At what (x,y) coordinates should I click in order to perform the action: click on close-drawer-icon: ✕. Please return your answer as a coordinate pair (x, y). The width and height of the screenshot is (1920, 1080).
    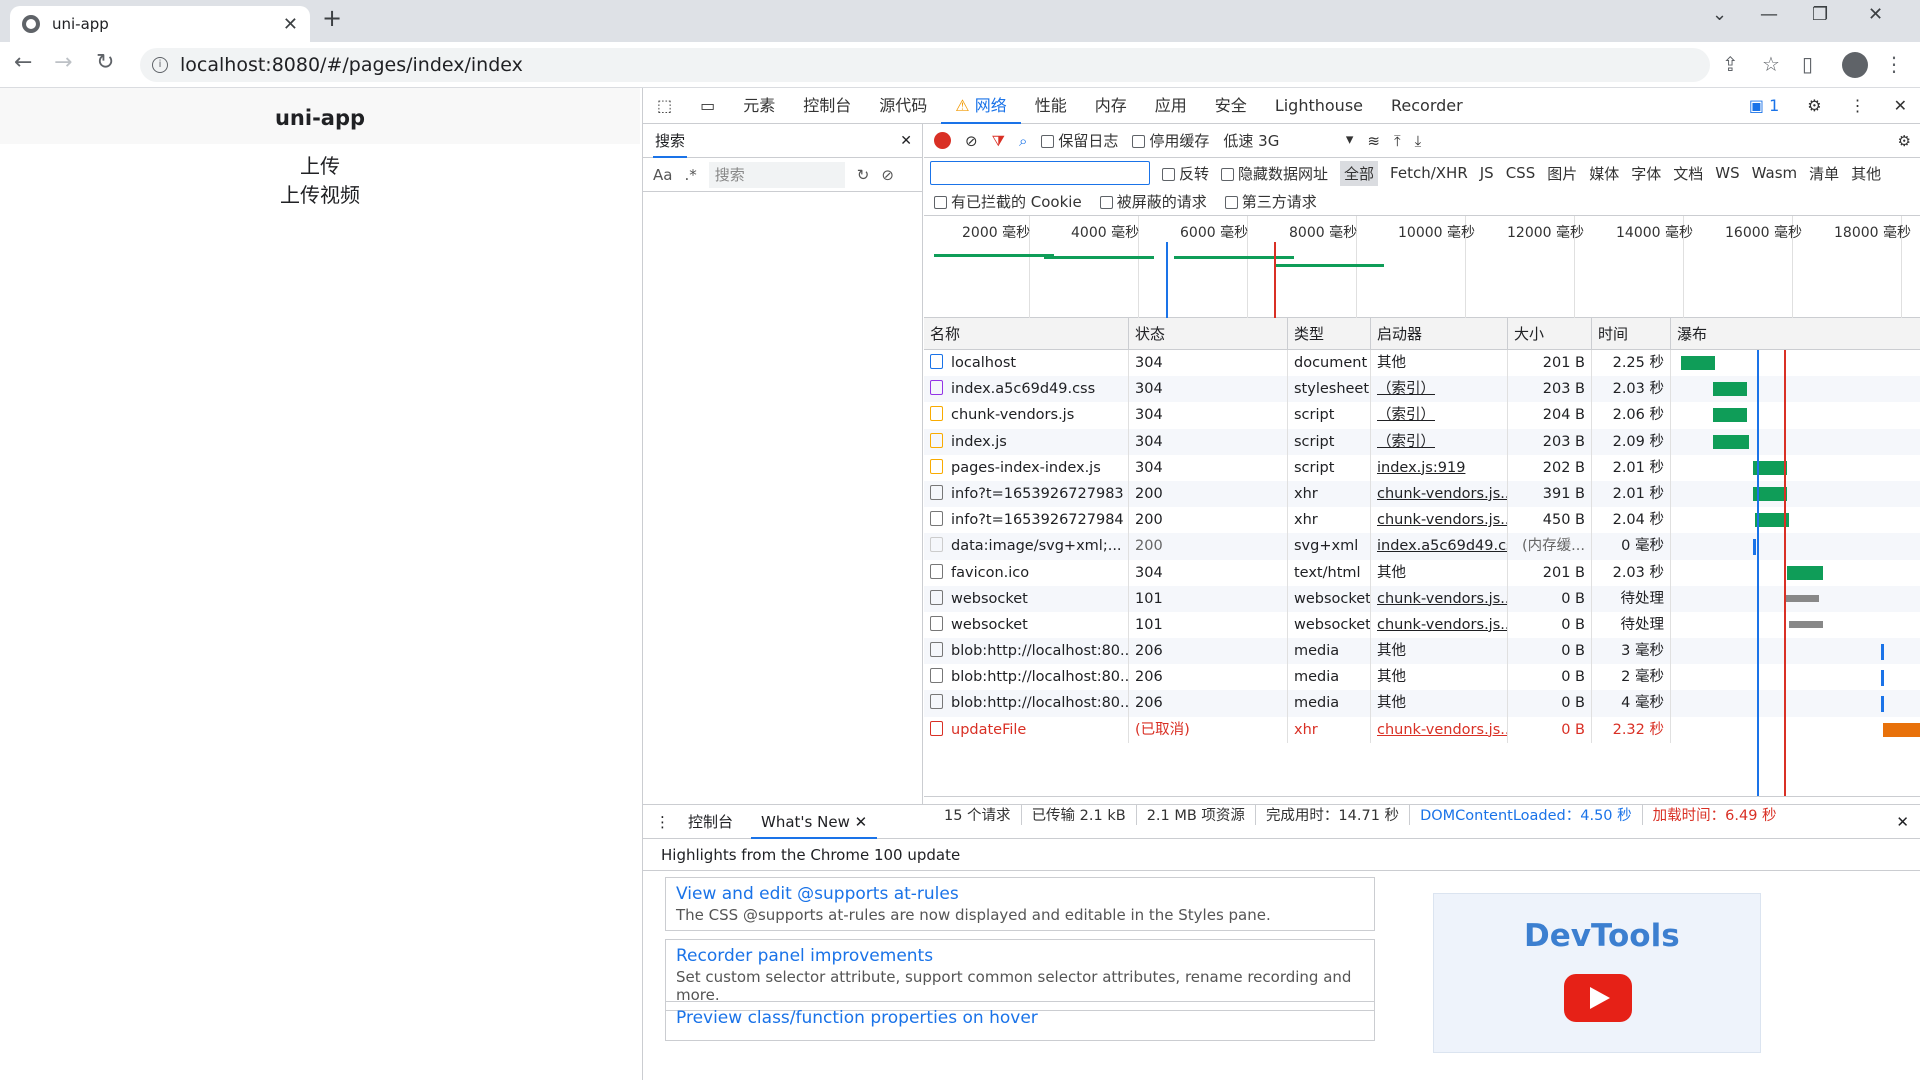
    Looking at the image, I should click on (1902, 822).